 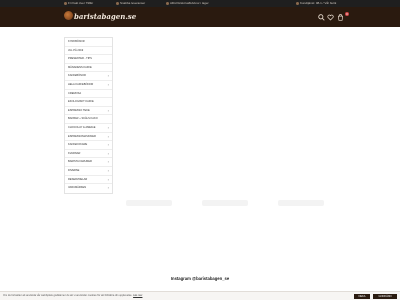 What do you see at coordinates (88, 94) in the screenshot?
I see `menu-item: CREMOSA` at bounding box center [88, 94].